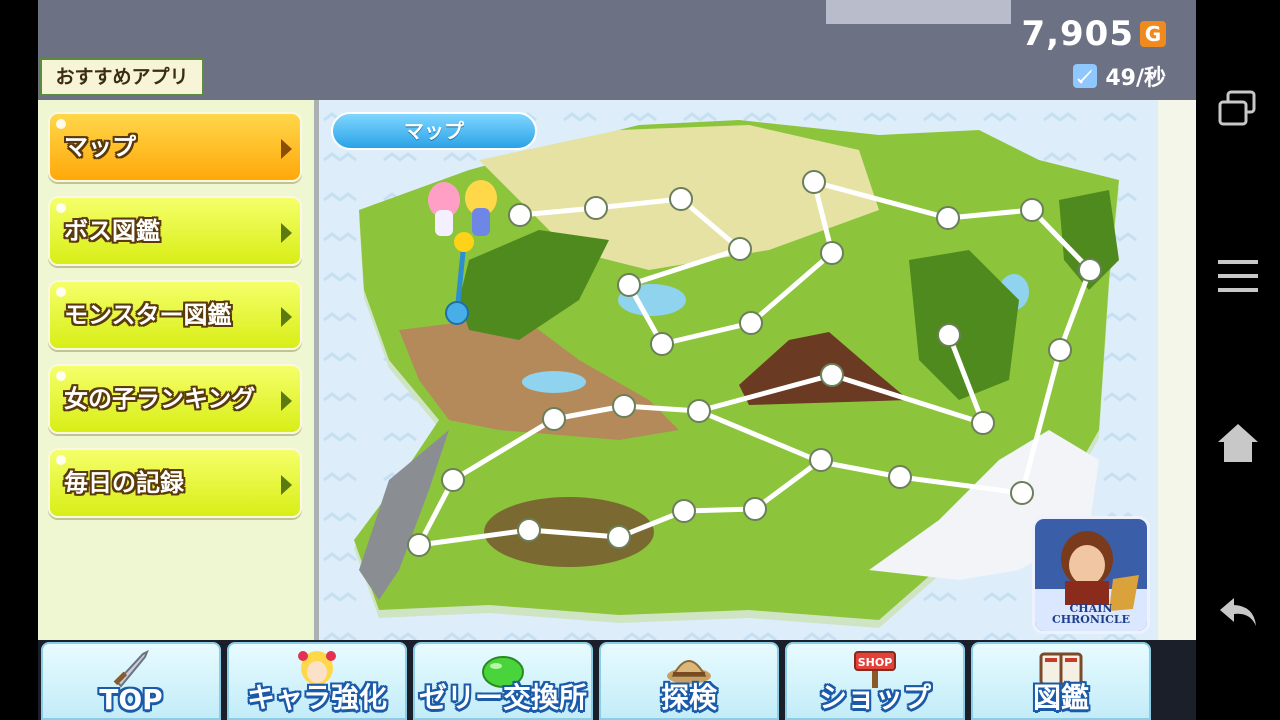  I want to click on nav-label: 探検, so click(688, 697).